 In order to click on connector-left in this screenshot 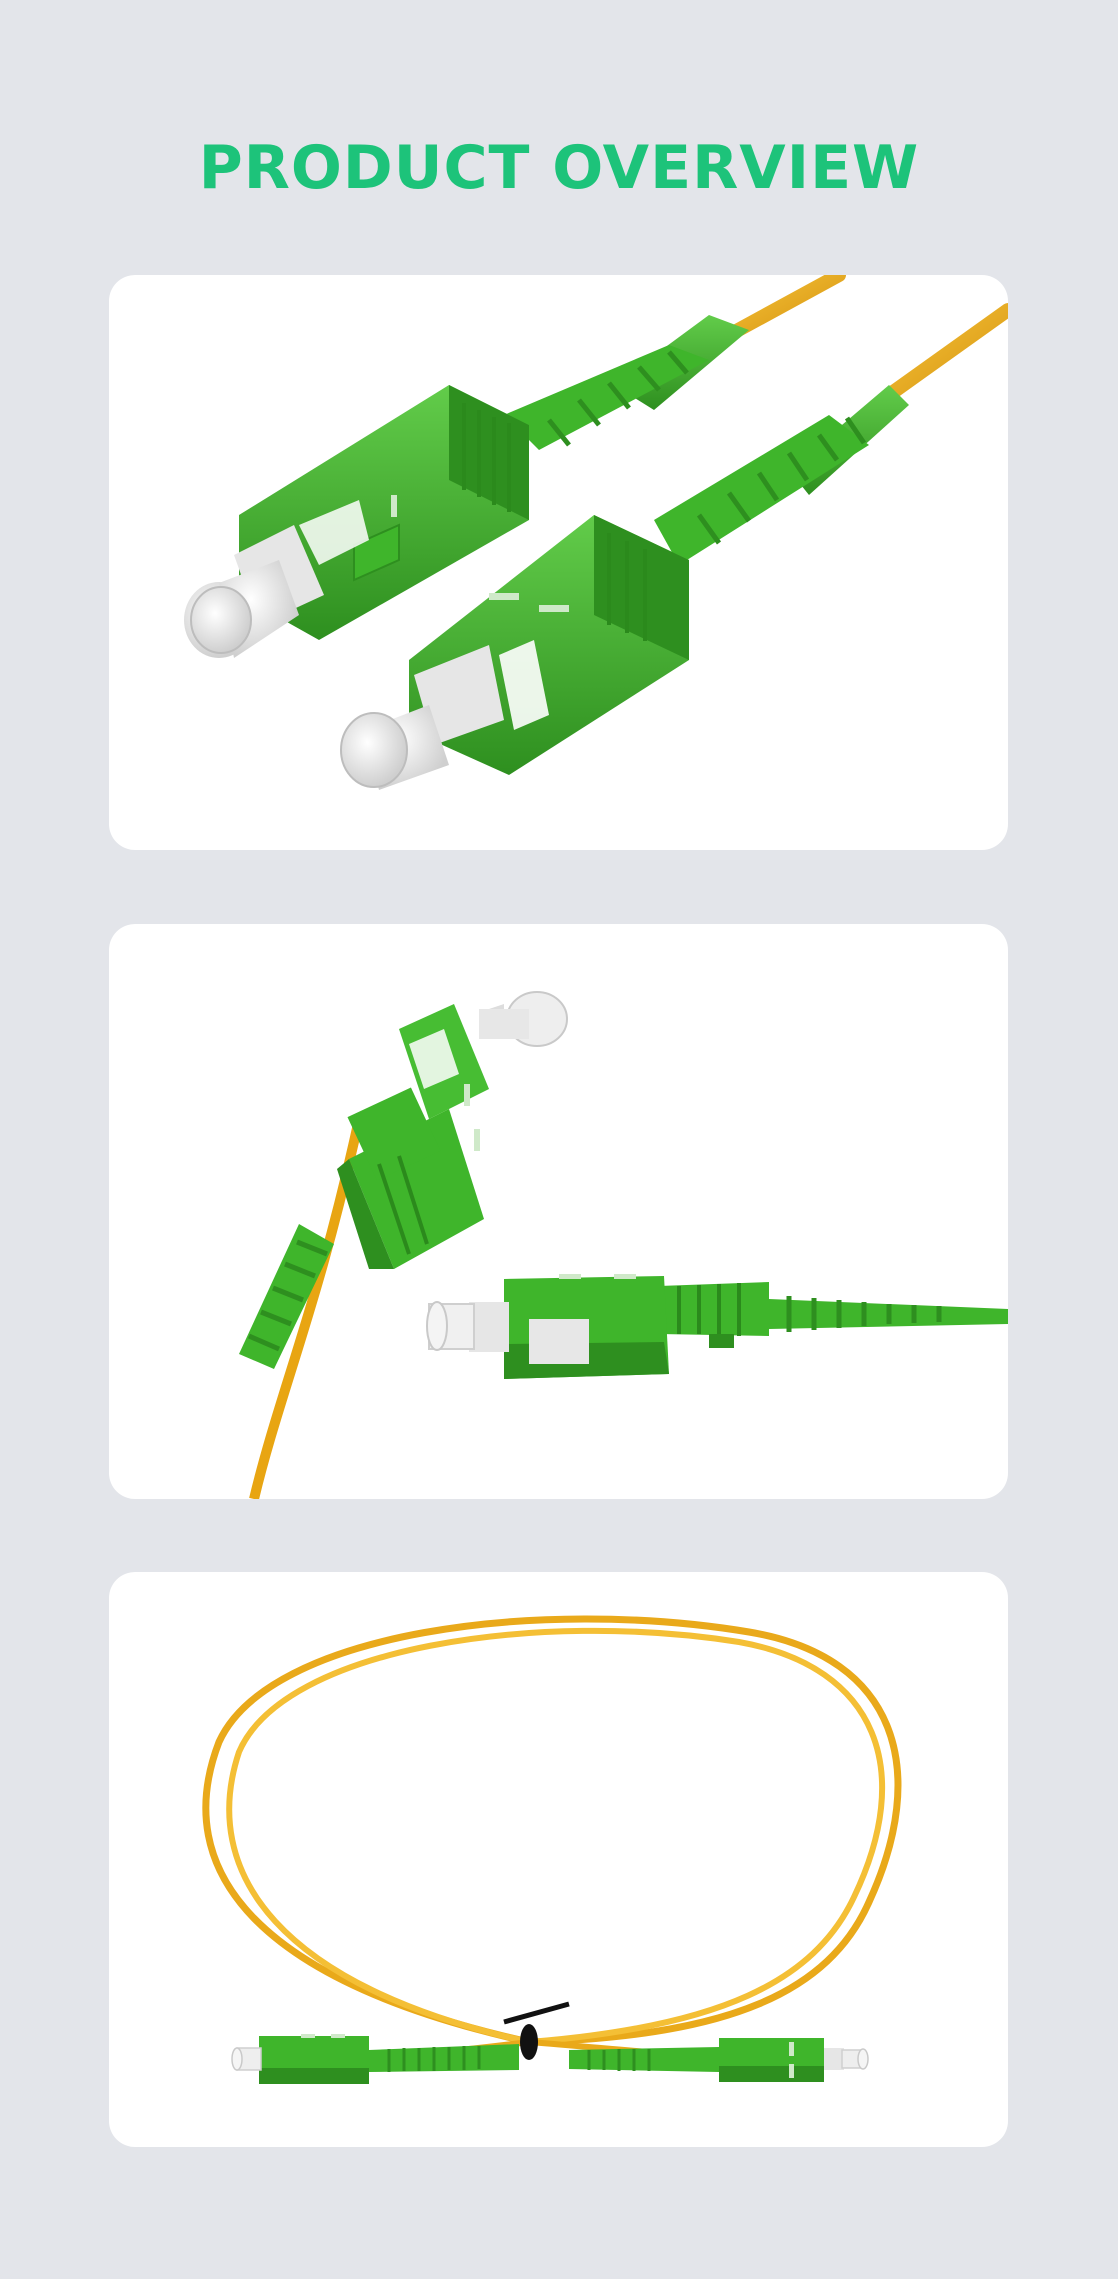, I will do `click(375, 2059)`.